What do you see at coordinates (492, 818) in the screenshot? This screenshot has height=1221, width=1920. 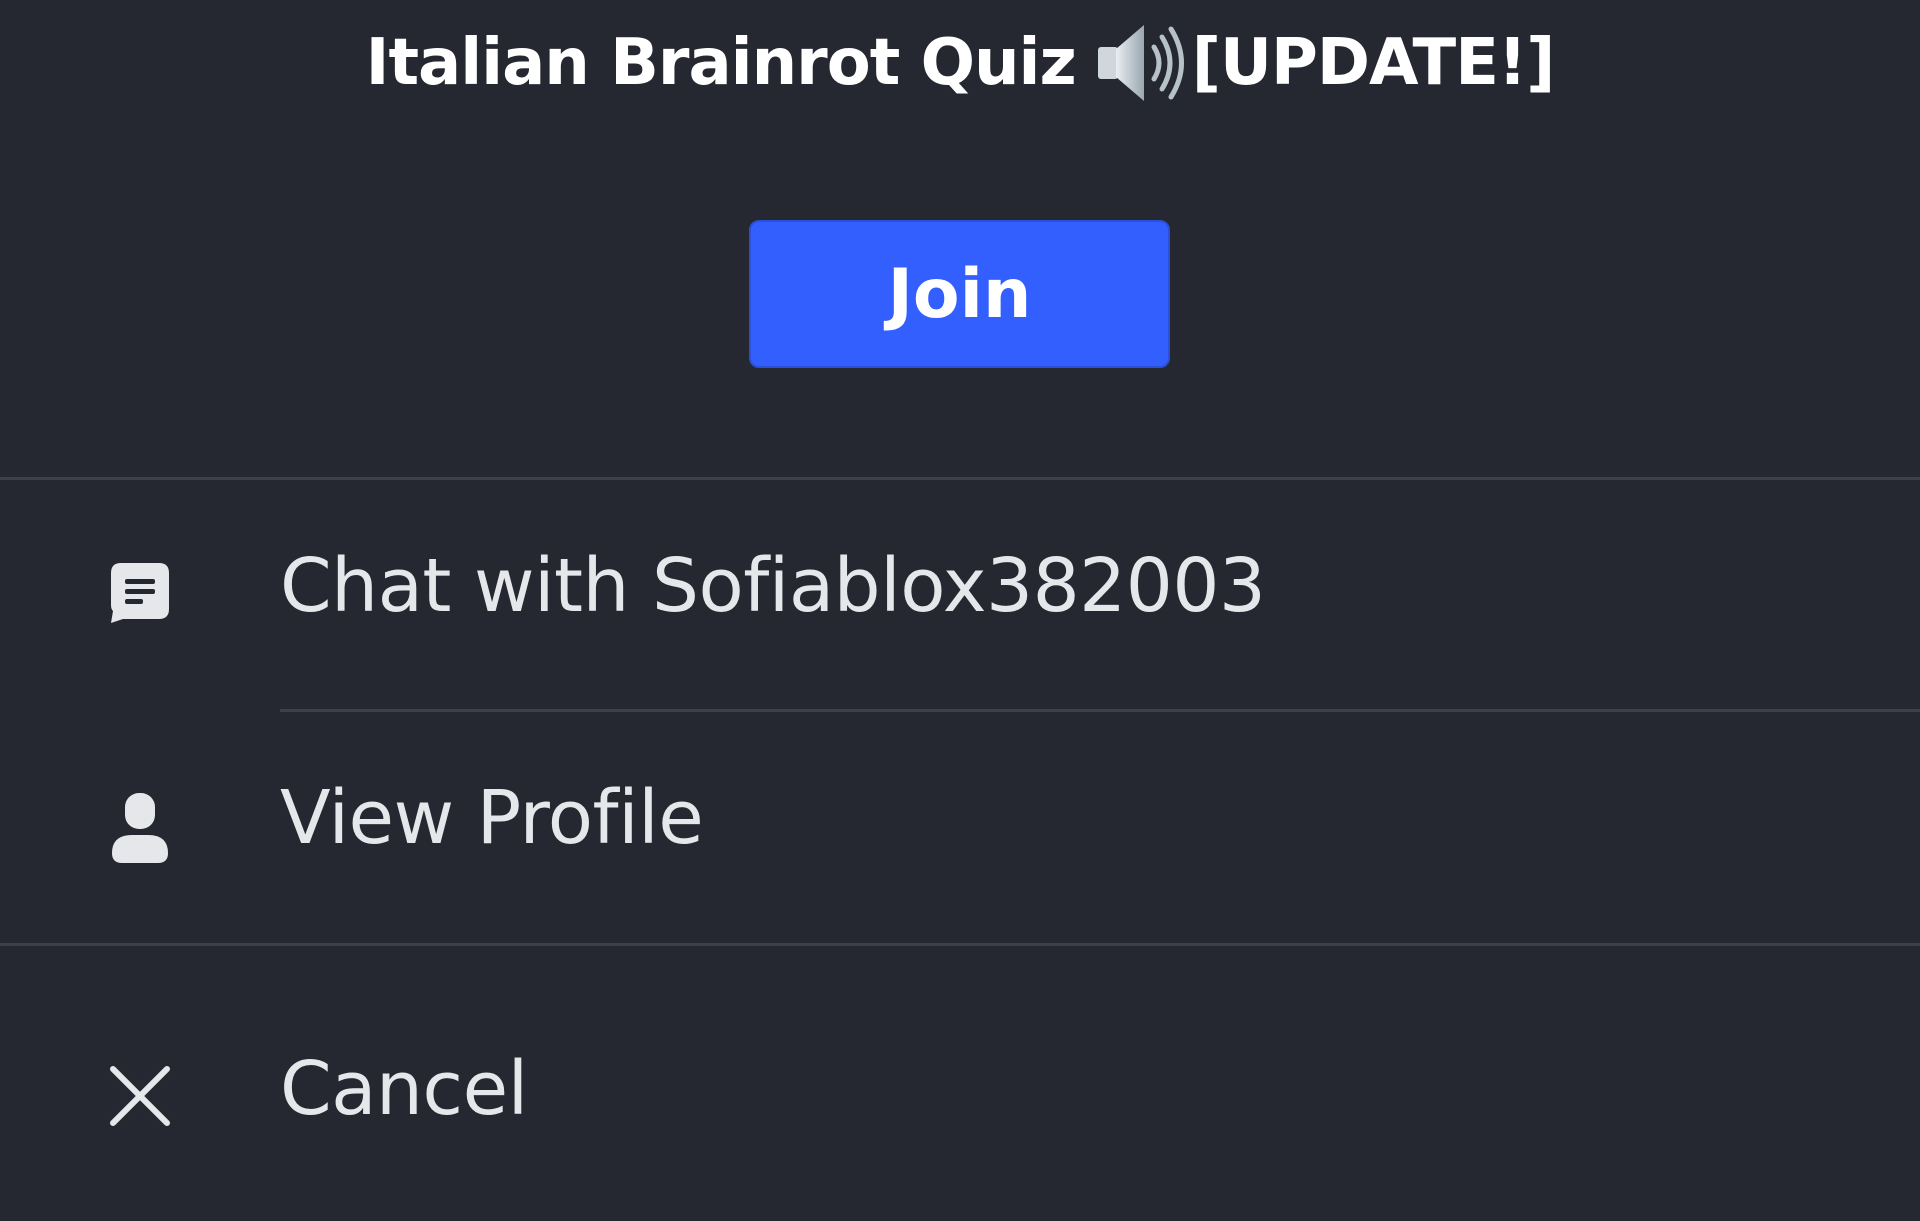 I see `menu-item-label: View Profile` at bounding box center [492, 818].